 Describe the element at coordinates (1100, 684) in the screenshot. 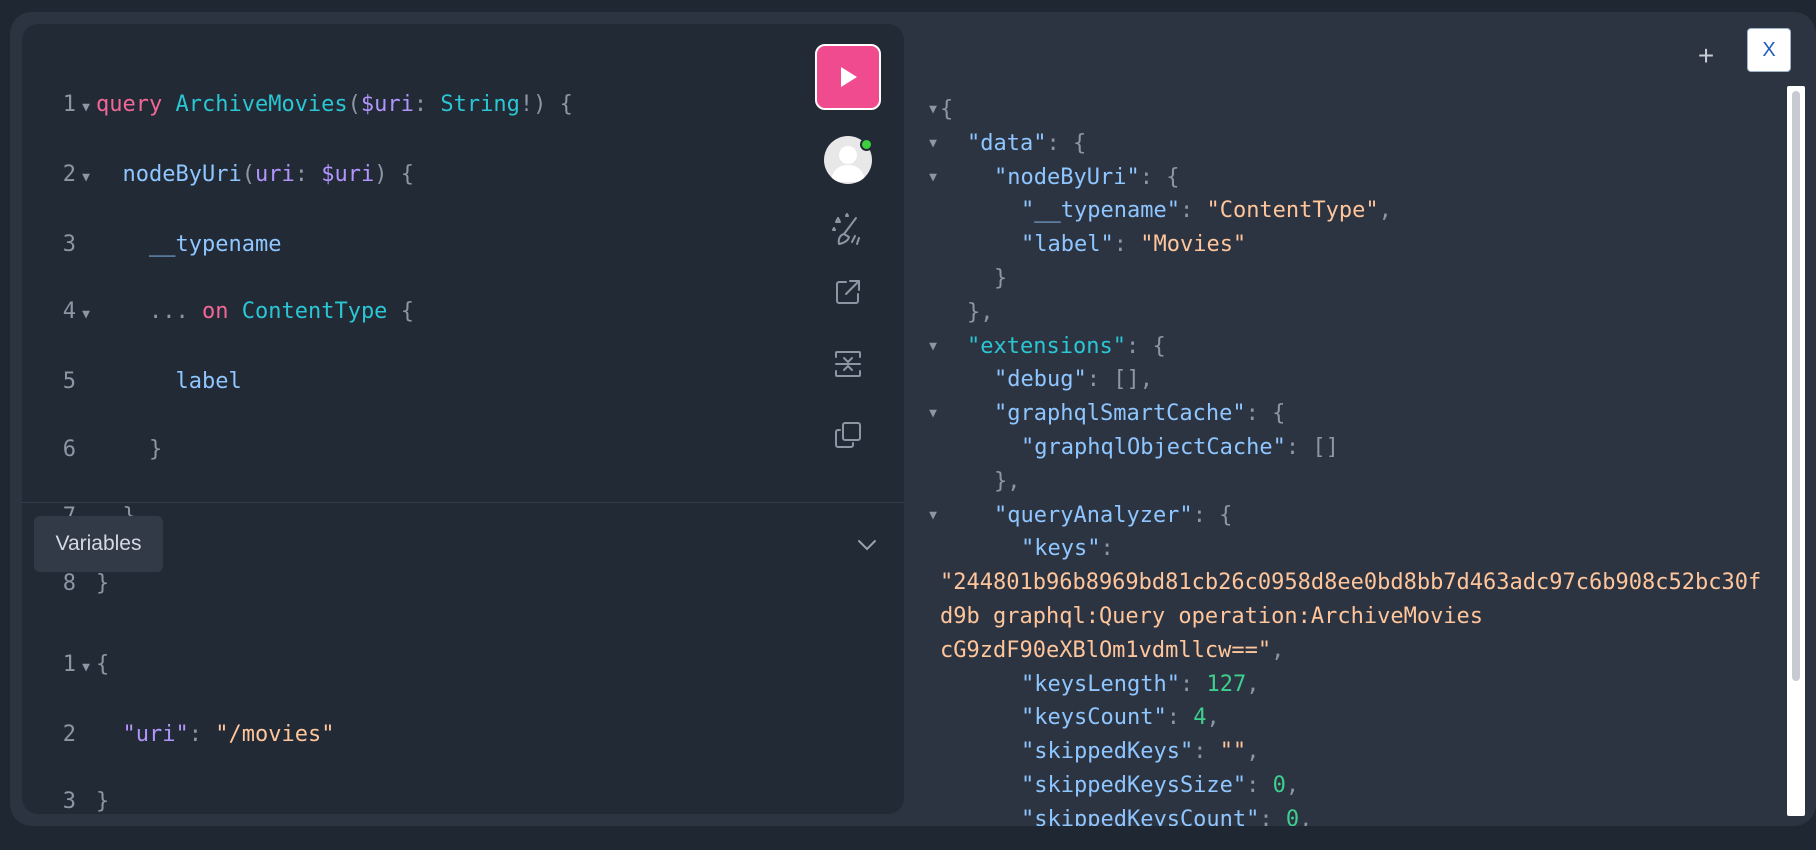

I see `json-key: "keysLength"` at that location.